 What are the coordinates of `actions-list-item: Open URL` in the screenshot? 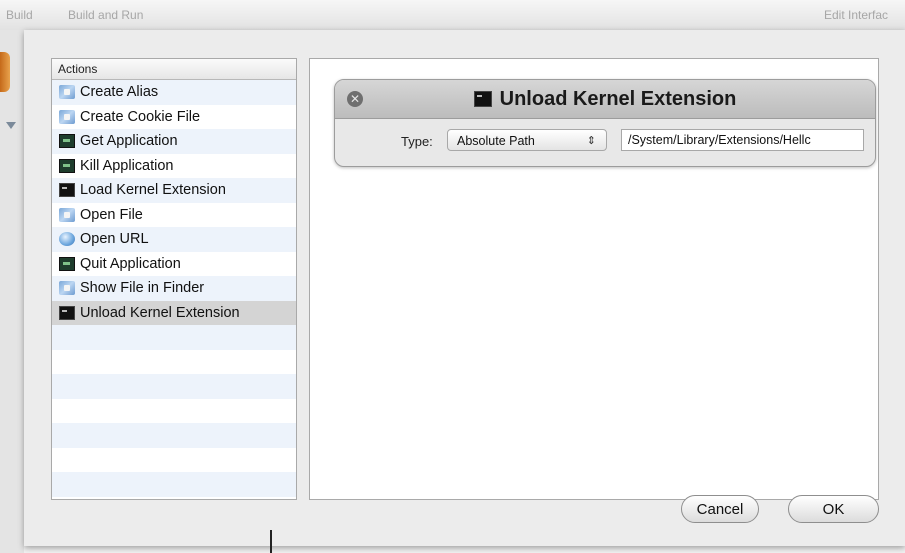 It's located at (174, 239).